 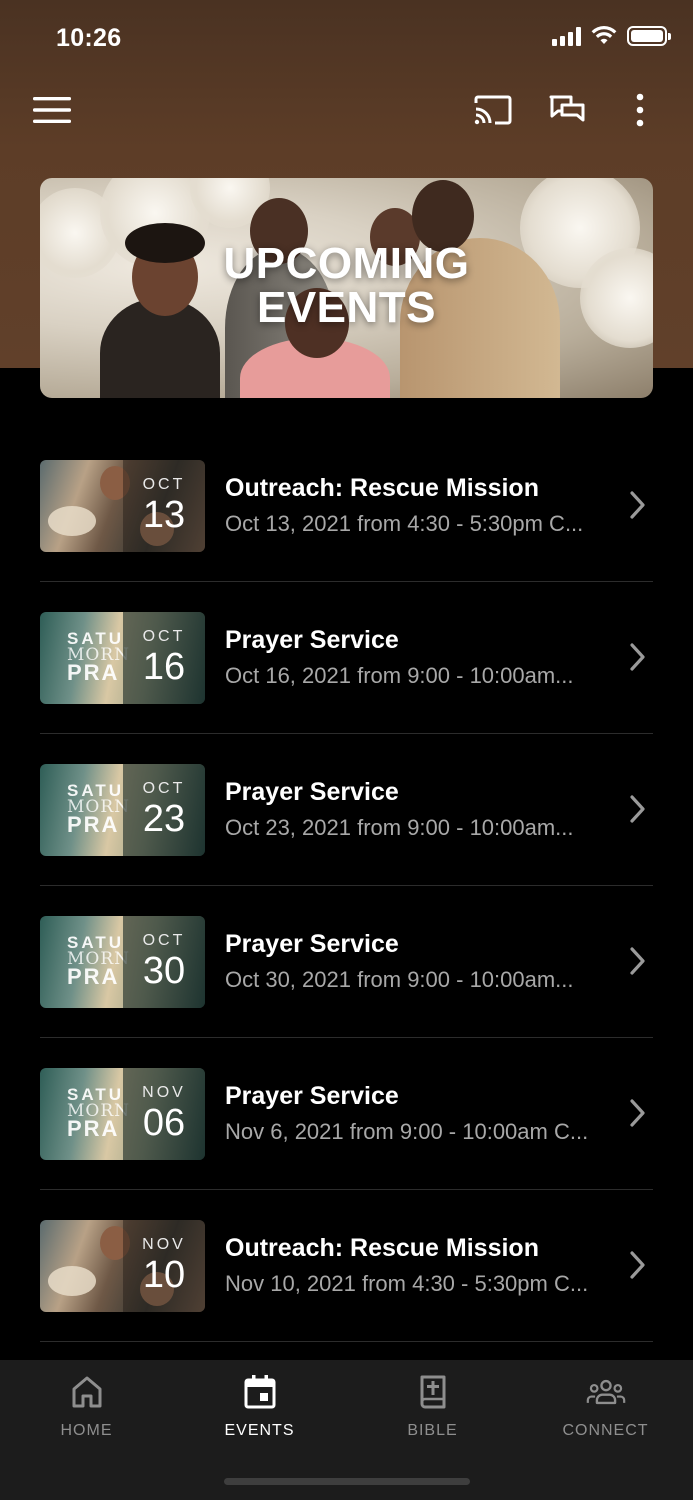 What do you see at coordinates (86, 1430) in the screenshot?
I see `nav-home-label: HOME` at bounding box center [86, 1430].